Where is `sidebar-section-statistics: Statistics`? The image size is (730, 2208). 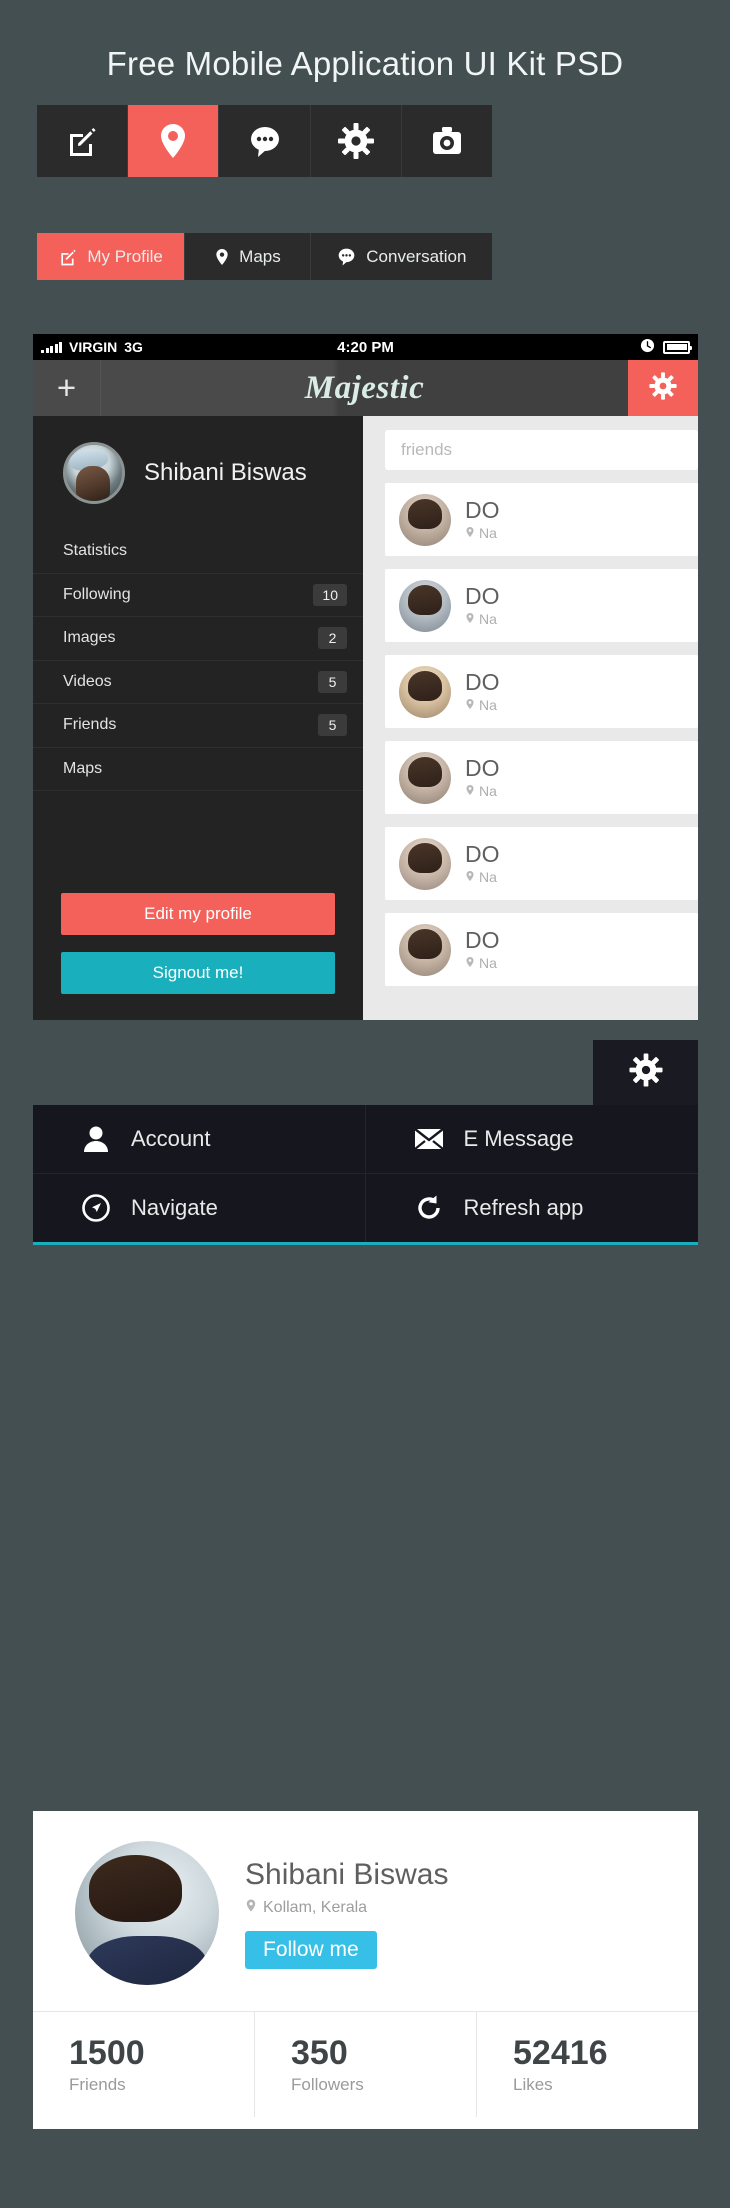 sidebar-section-statistics: Statistics is located at coordinates (198, 552).